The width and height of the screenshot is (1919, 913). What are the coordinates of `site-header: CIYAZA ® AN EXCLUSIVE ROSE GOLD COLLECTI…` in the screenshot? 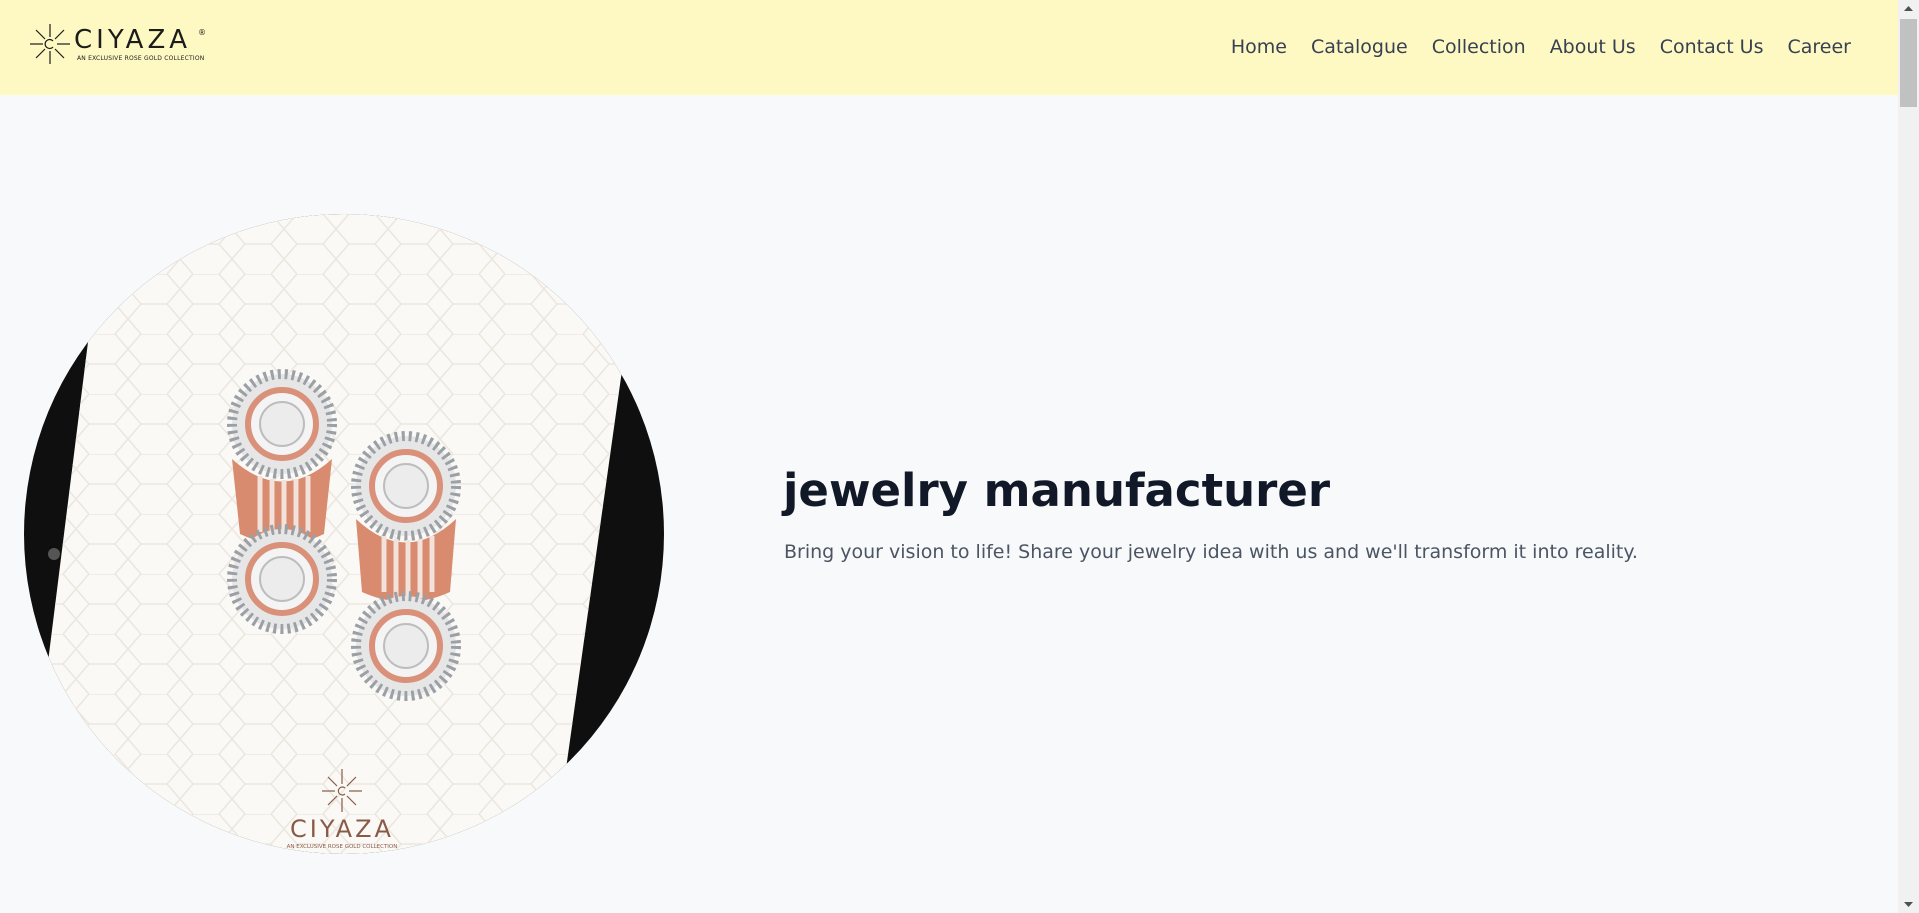 It's located at (949, 47).